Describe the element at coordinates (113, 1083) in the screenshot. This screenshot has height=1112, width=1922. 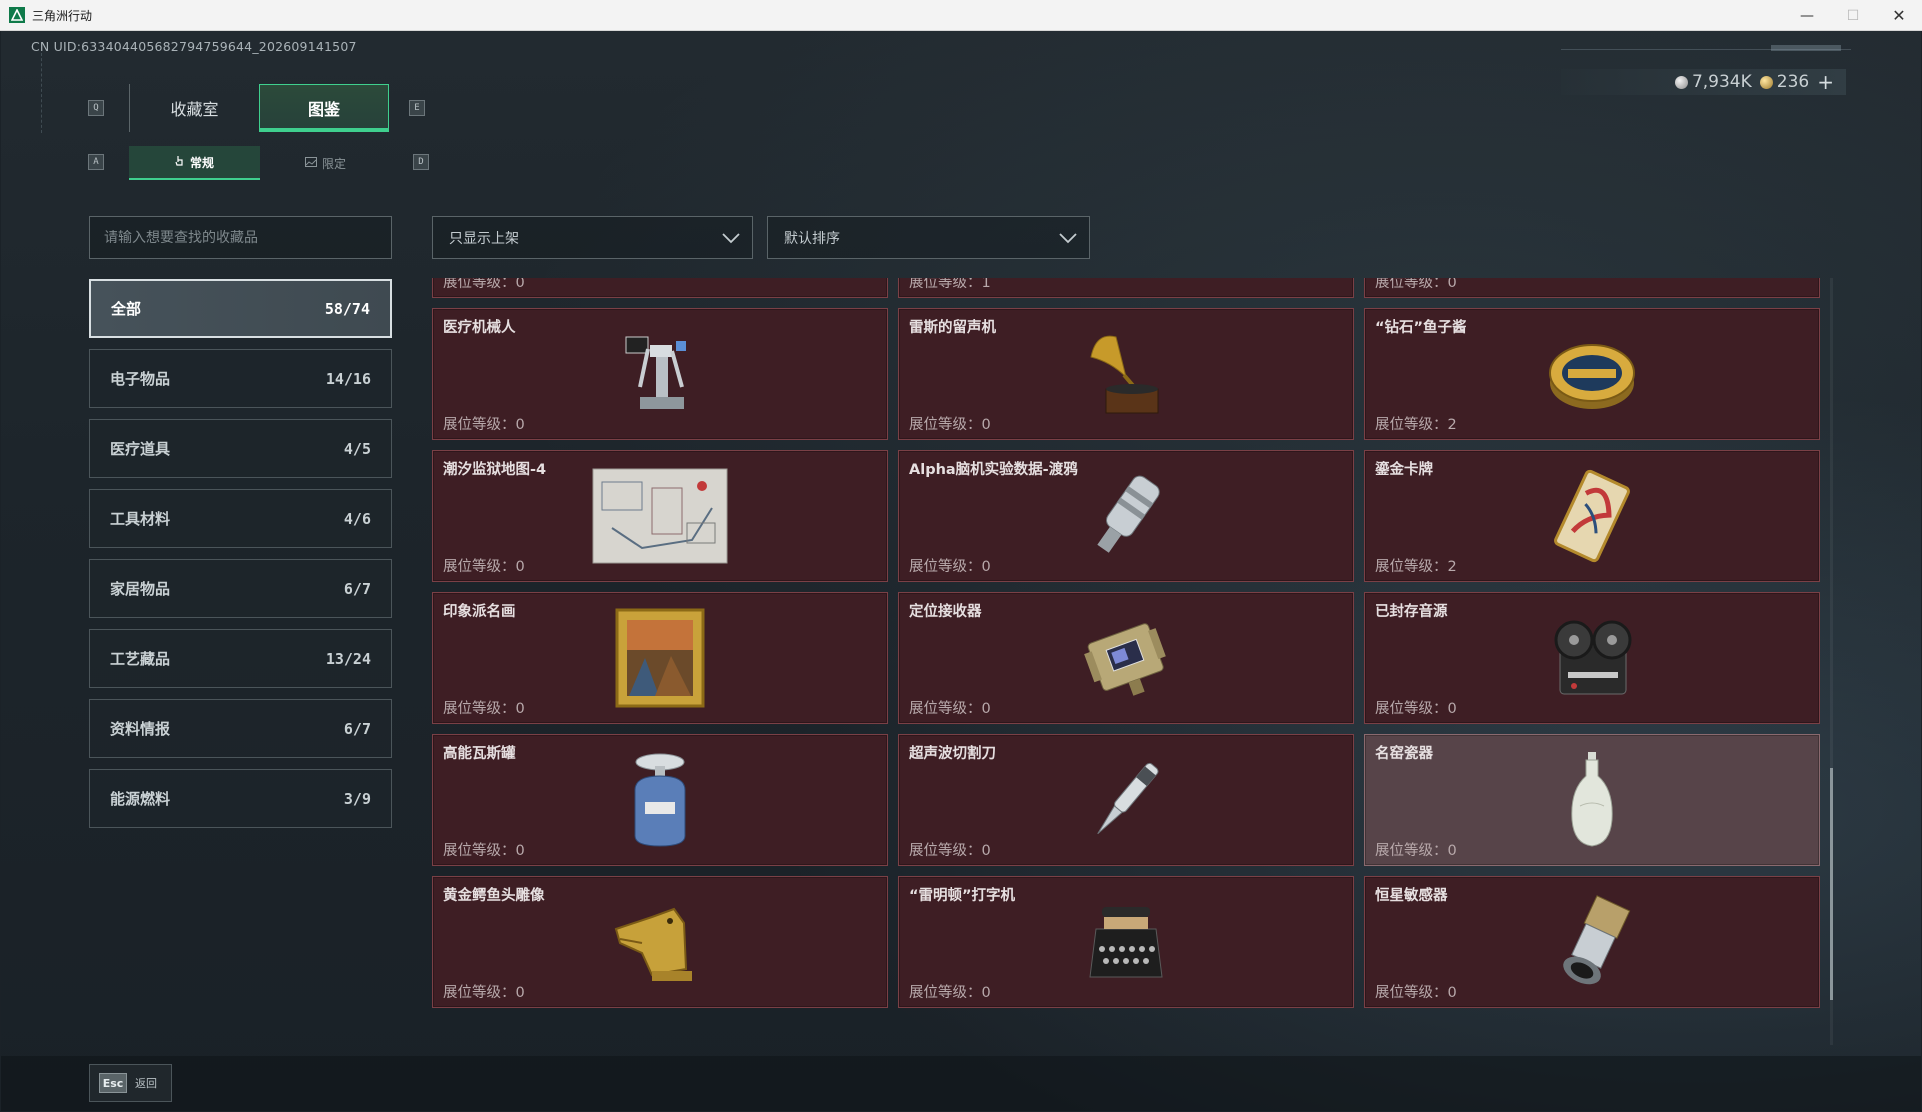
I see `esc-key-hint: Esc` at that location.